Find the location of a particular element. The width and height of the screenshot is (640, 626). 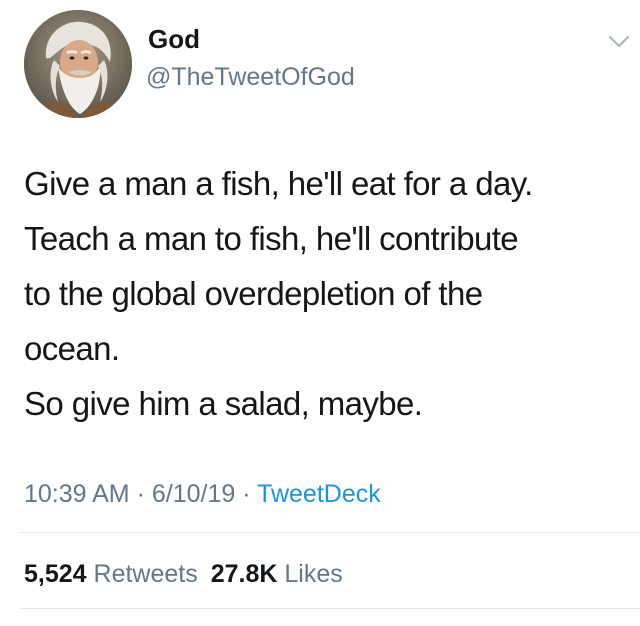

retweets-stat: 5,524 Retweets is located at coordinates (114, 574).